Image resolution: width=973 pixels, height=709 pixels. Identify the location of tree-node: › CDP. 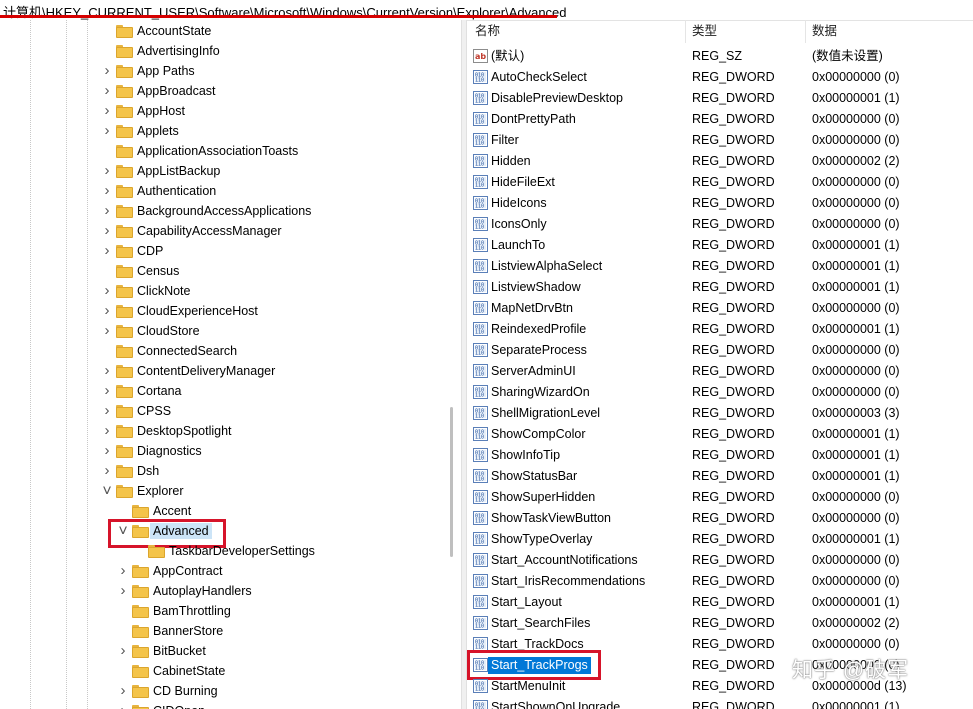
(225, 251).